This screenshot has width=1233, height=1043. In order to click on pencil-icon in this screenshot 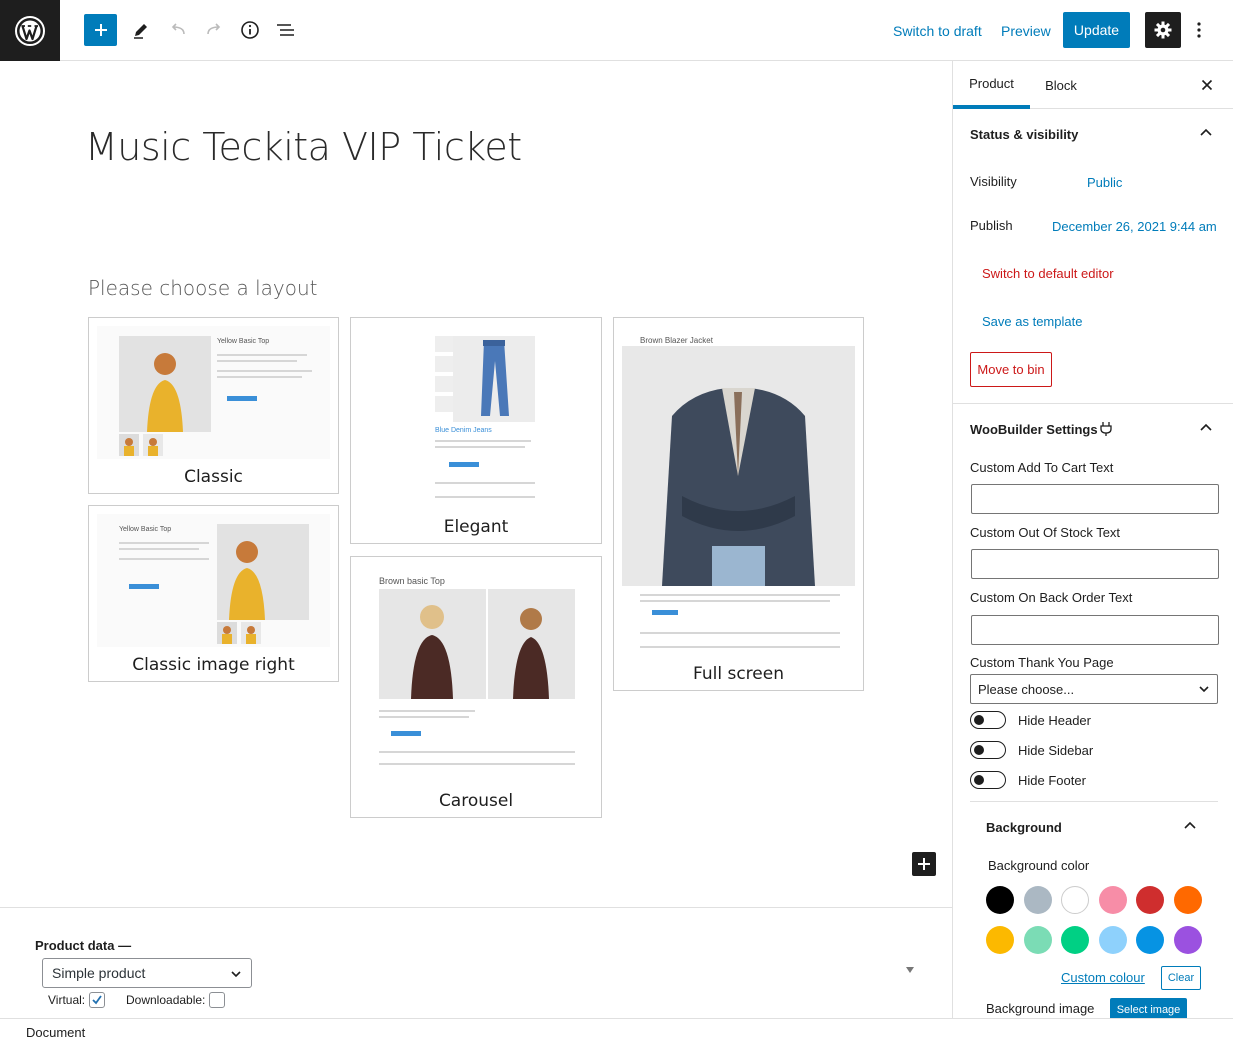, I will do `click(140, 31)`.